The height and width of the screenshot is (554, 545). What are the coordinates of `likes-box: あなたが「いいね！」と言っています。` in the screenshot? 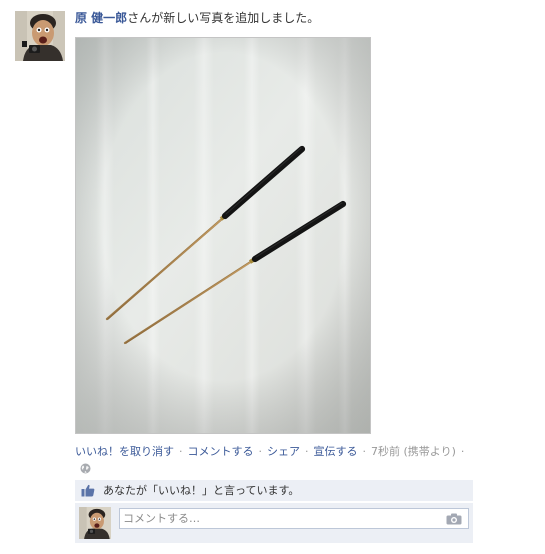 It's located at (274, 490).